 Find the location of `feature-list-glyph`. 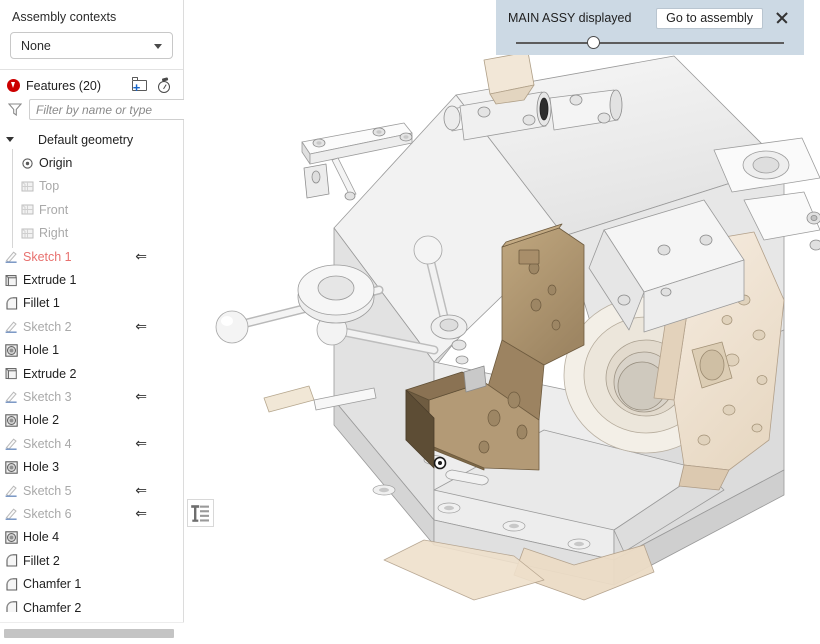

feature-list-glyph is located at coordinates (200, 513).